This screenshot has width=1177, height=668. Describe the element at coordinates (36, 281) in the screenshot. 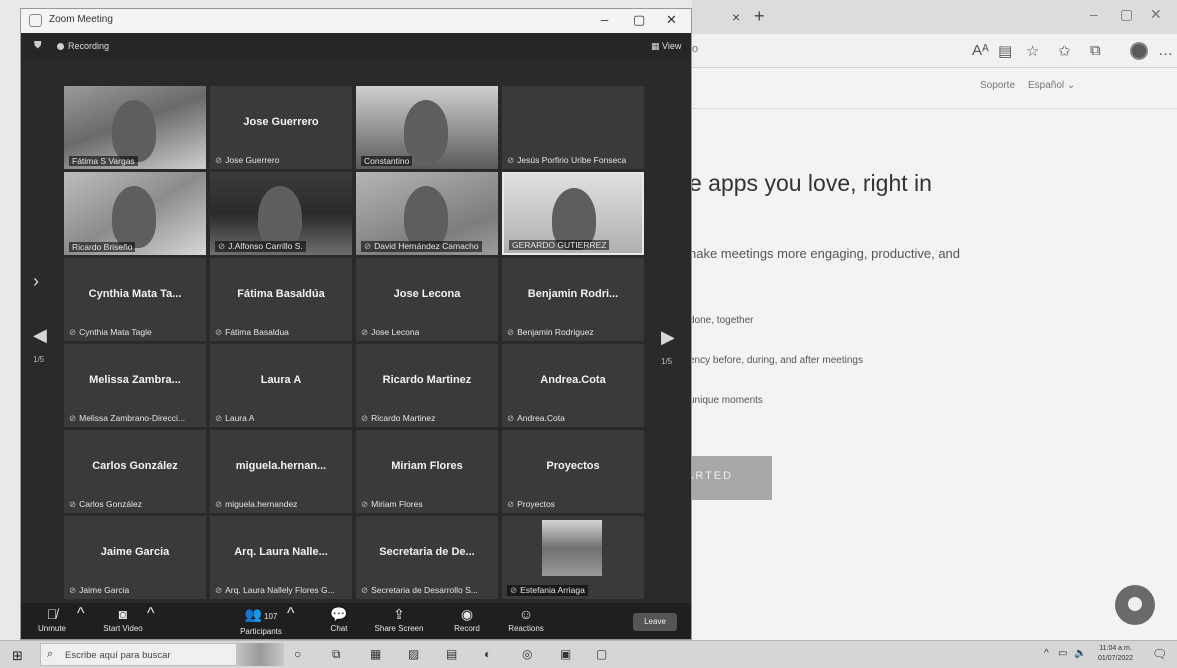

I see `collapse-arrow-icon: ›` at that location.